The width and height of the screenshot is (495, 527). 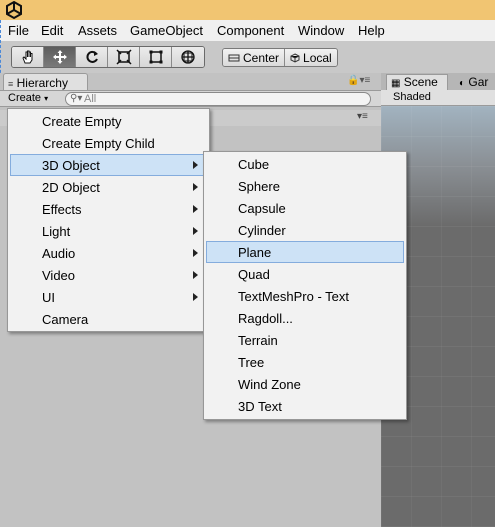 I want to click on hierarchy-list-icon: ≡, so click(x=11, y=84).